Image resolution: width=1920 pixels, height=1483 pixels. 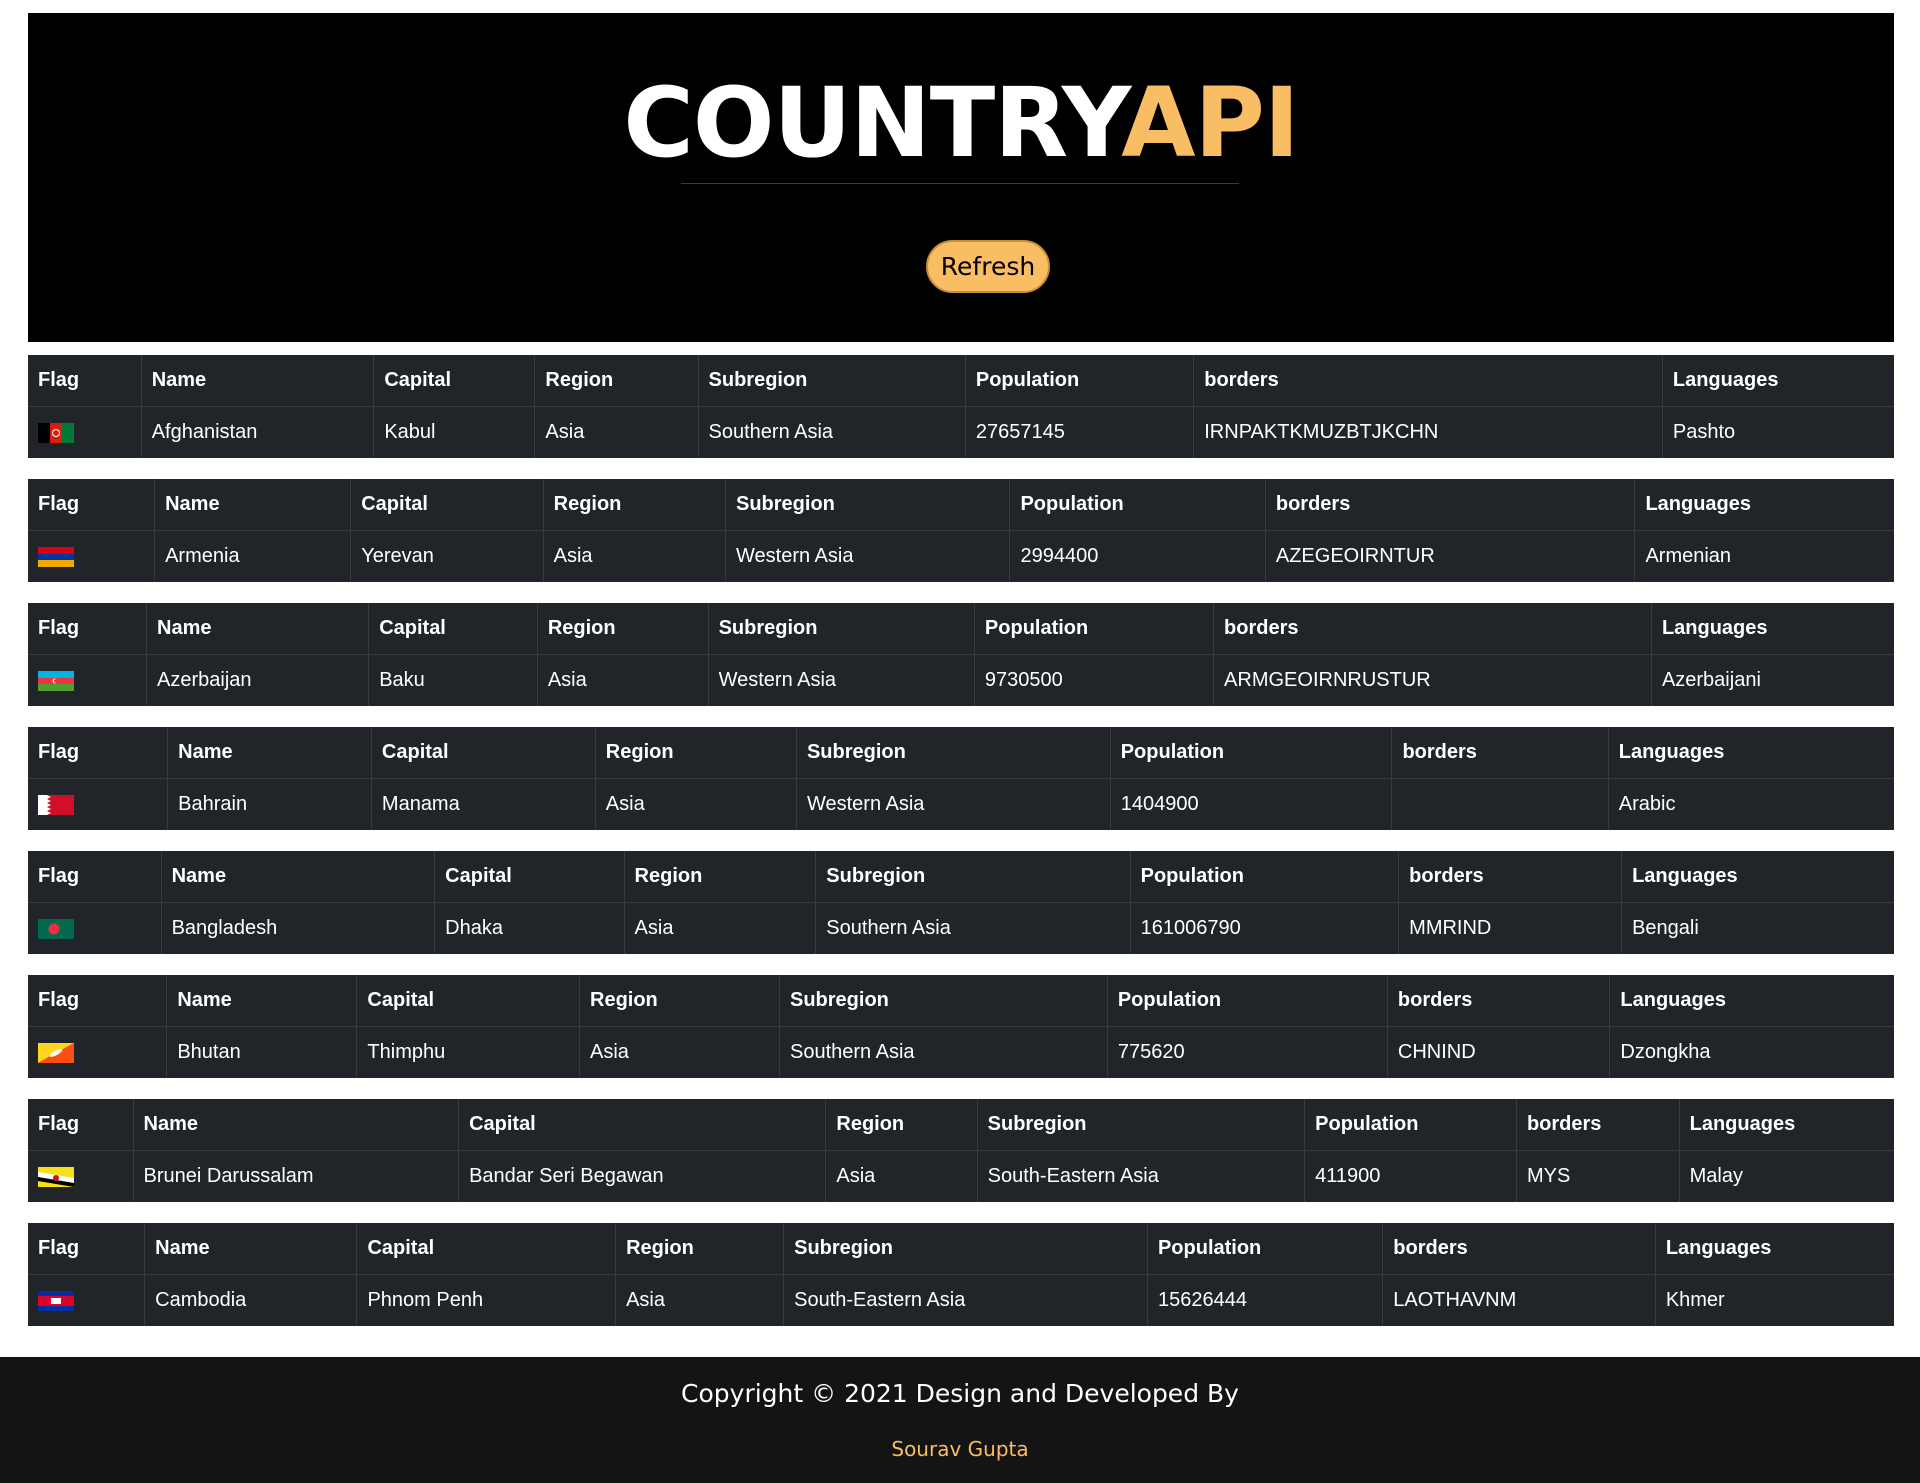 I want to click on footer-copyright: Copyright © 2021 Design and Developed By, so click(x=960, y=1393).